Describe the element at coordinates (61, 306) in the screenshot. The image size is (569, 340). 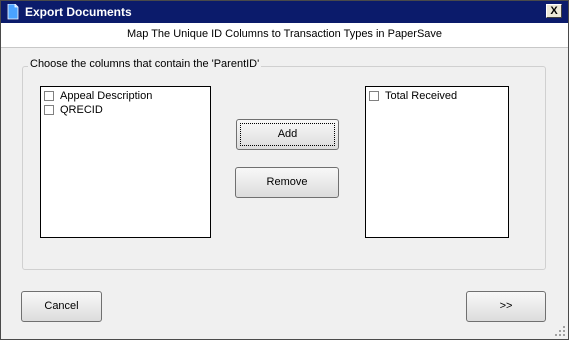
I see `cancel-button: Cancel` at that location.